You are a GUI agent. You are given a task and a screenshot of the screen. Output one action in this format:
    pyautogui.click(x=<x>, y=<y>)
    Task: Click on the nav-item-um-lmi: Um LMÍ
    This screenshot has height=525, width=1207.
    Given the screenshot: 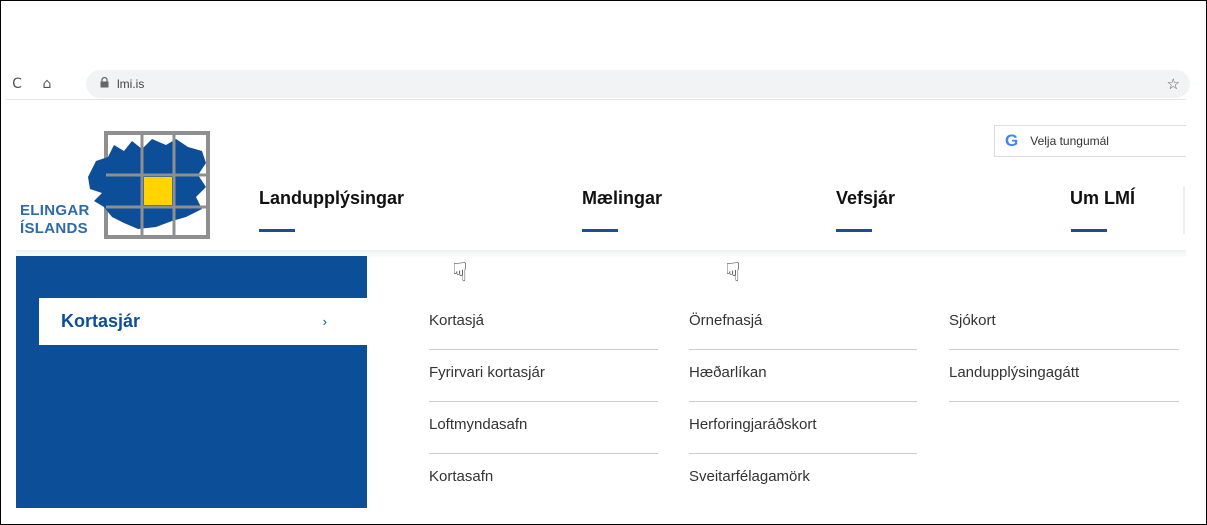 What is the action you would take?
    pyautogui.click(x=1102, y=198)
    